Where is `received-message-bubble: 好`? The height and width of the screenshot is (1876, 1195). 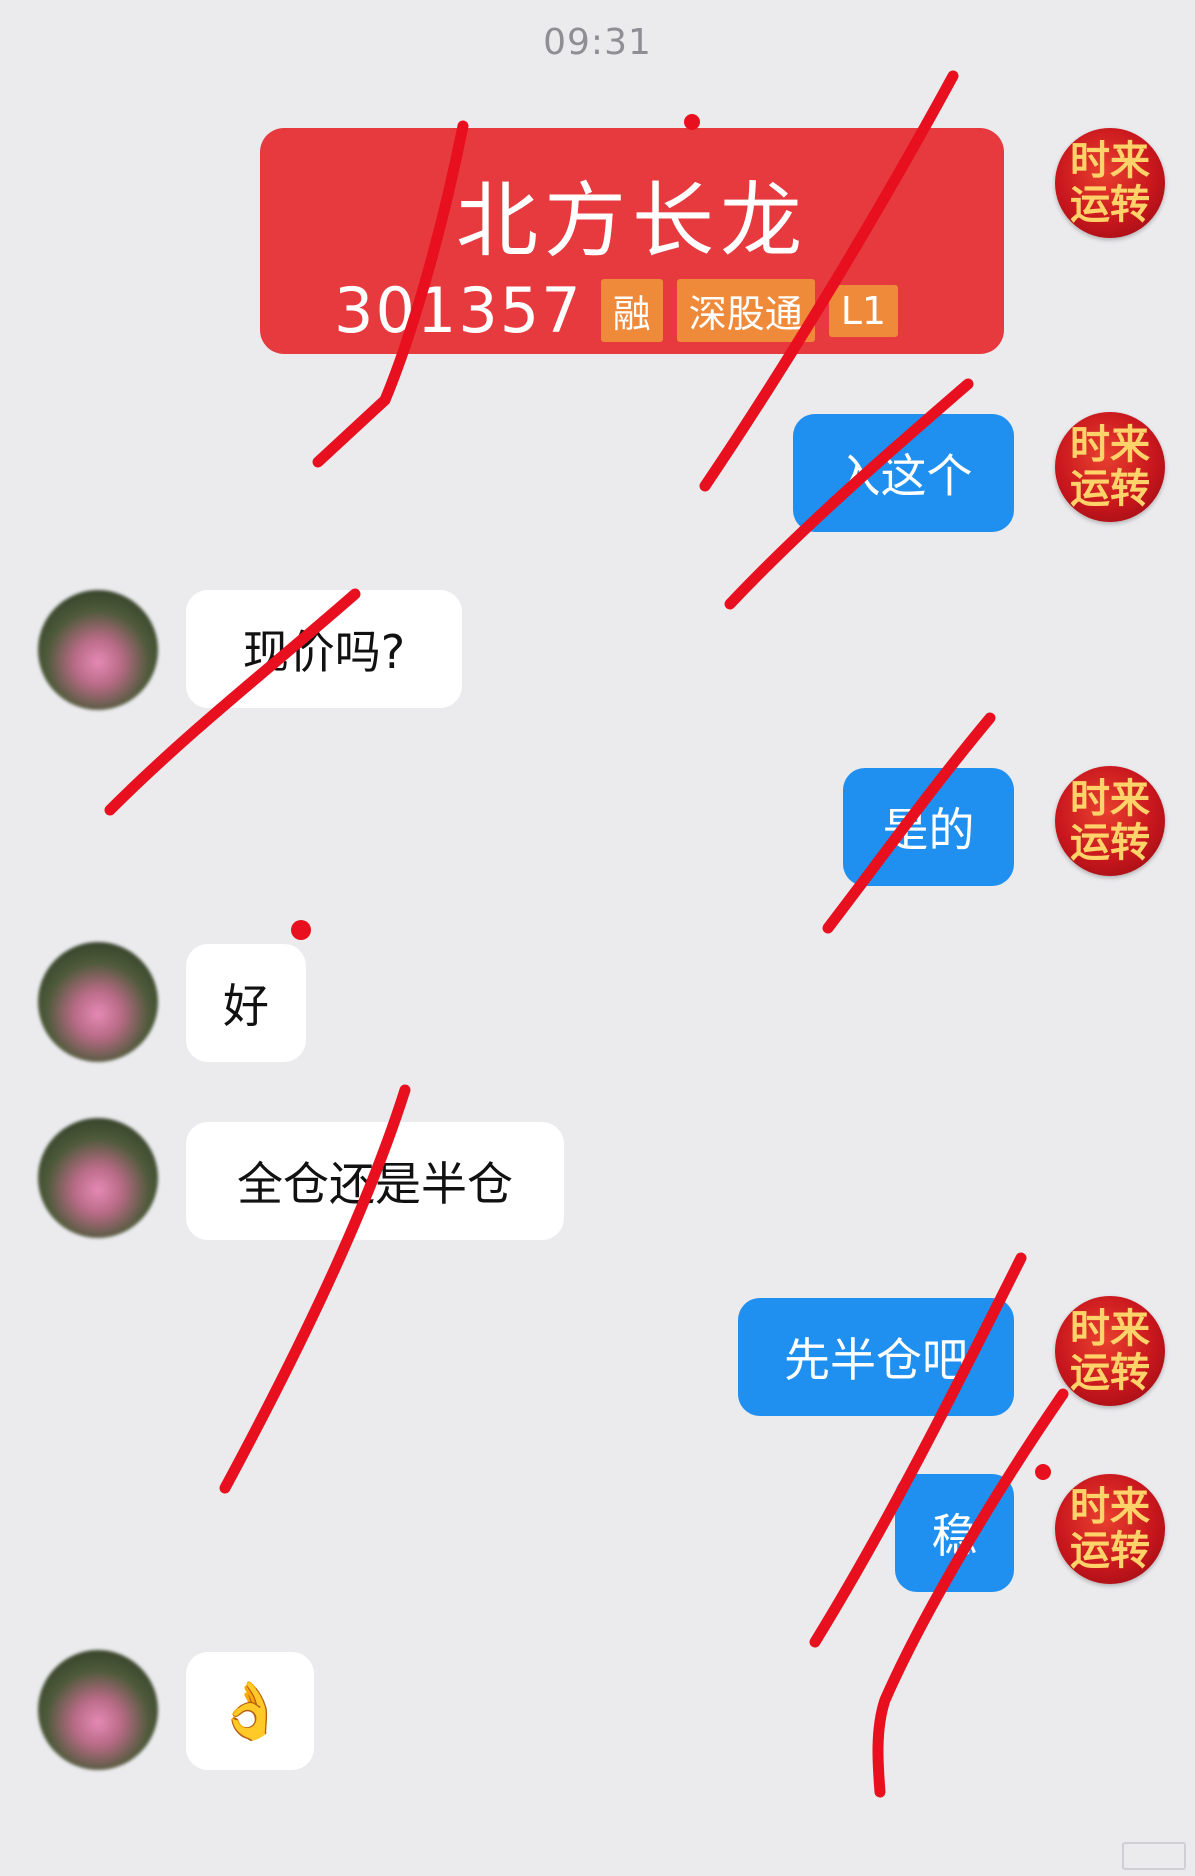
received-message-bubble: 好 is located at coordinates (246, 1003).